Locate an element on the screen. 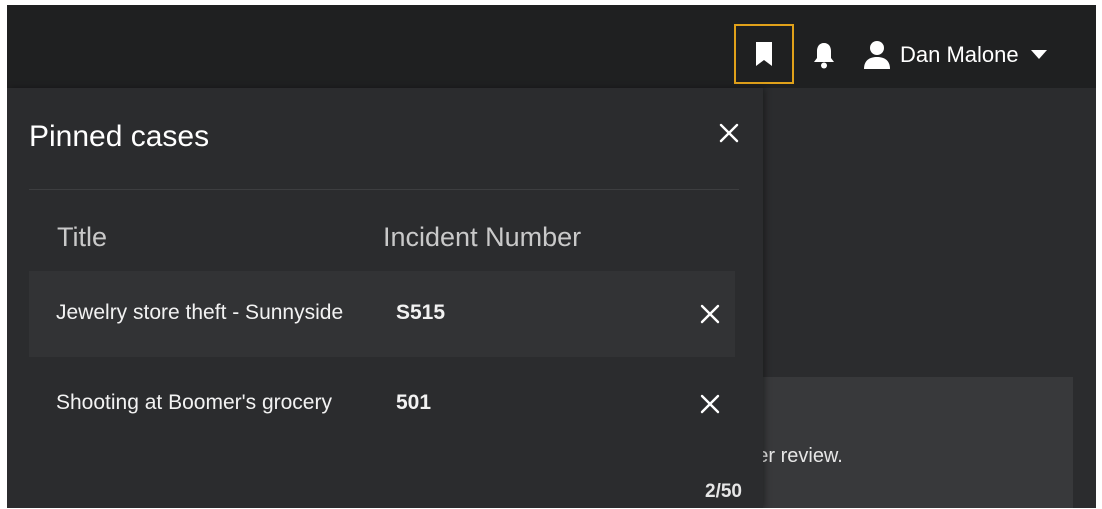 Image resolution: width=1102 pixels, height=509 pixels. close-panel-button is located at coordinates (729, 133).